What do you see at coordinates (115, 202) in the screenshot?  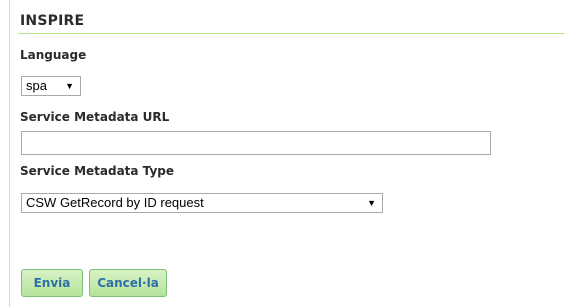 I see `service-metadata-type-value: CSW GetRecord by ID request` at bounding box center [115, 202].